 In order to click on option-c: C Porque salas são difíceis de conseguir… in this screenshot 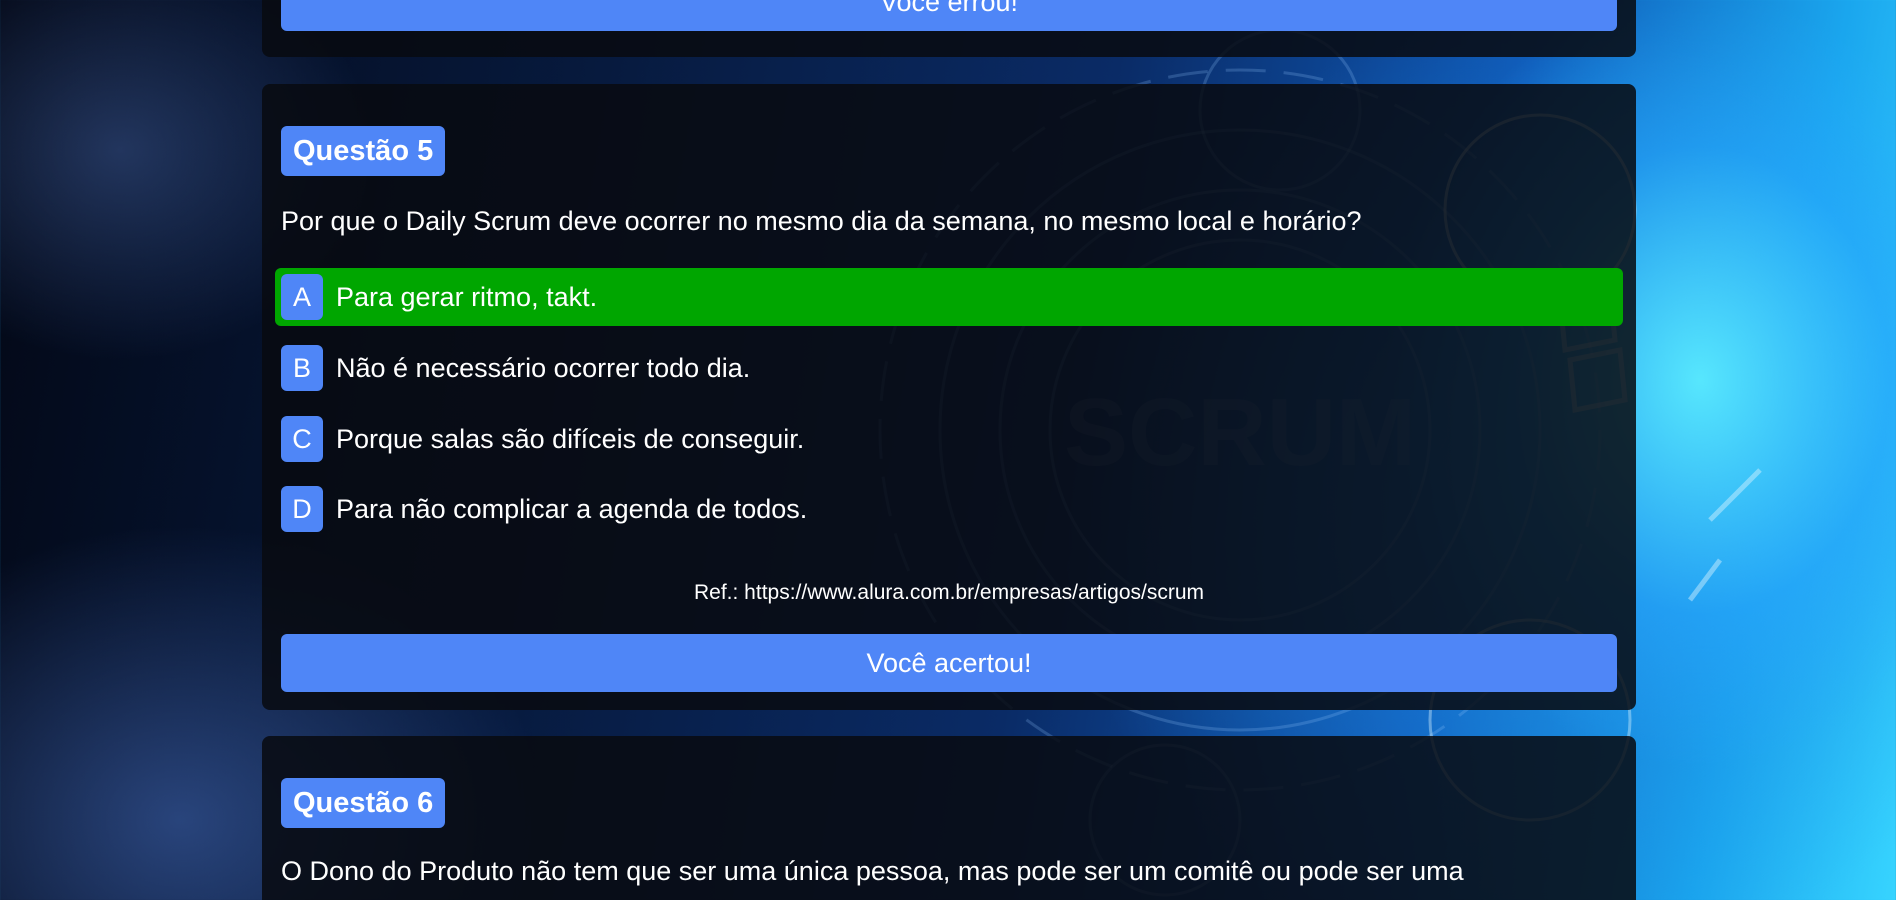, I will do `click(949, 439)`.